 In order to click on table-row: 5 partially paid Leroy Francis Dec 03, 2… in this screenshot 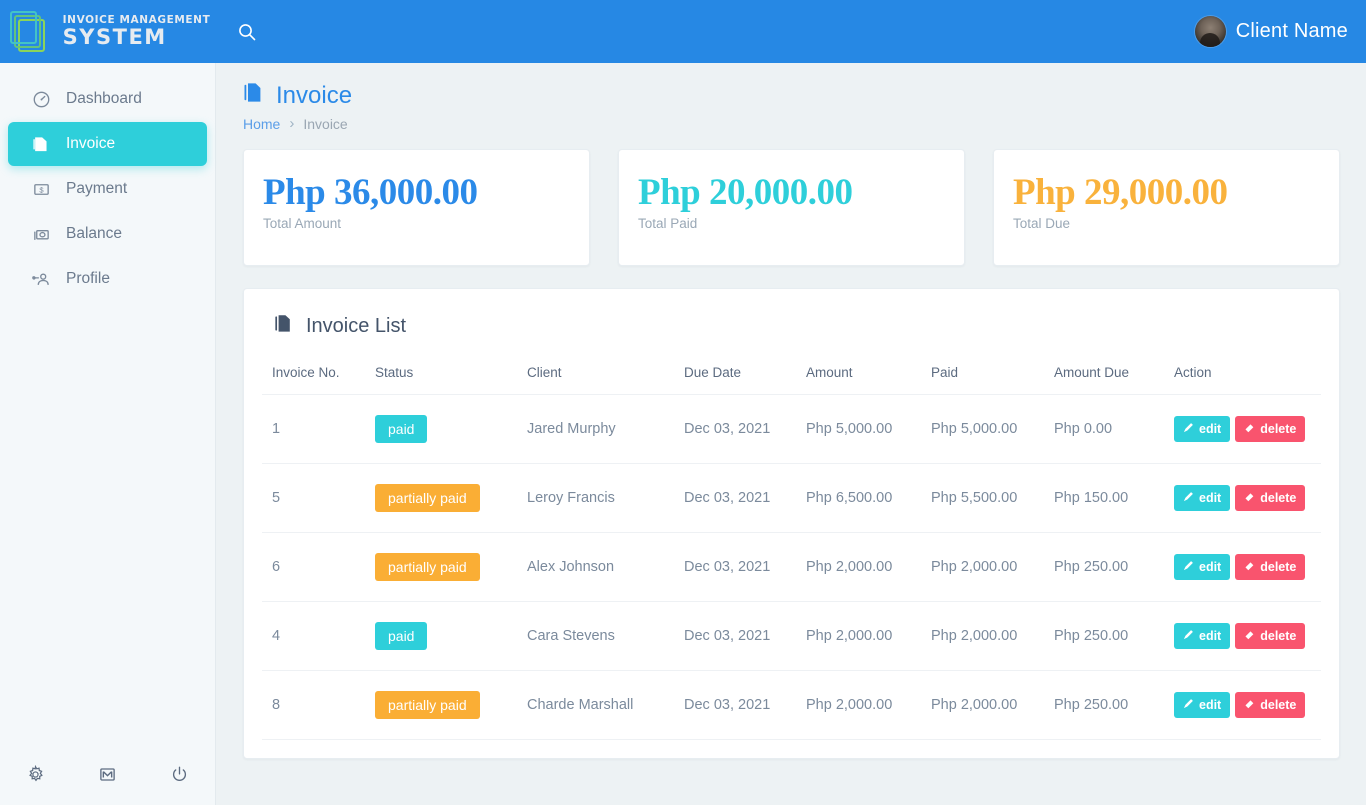, I will do `click(791, 498)`.